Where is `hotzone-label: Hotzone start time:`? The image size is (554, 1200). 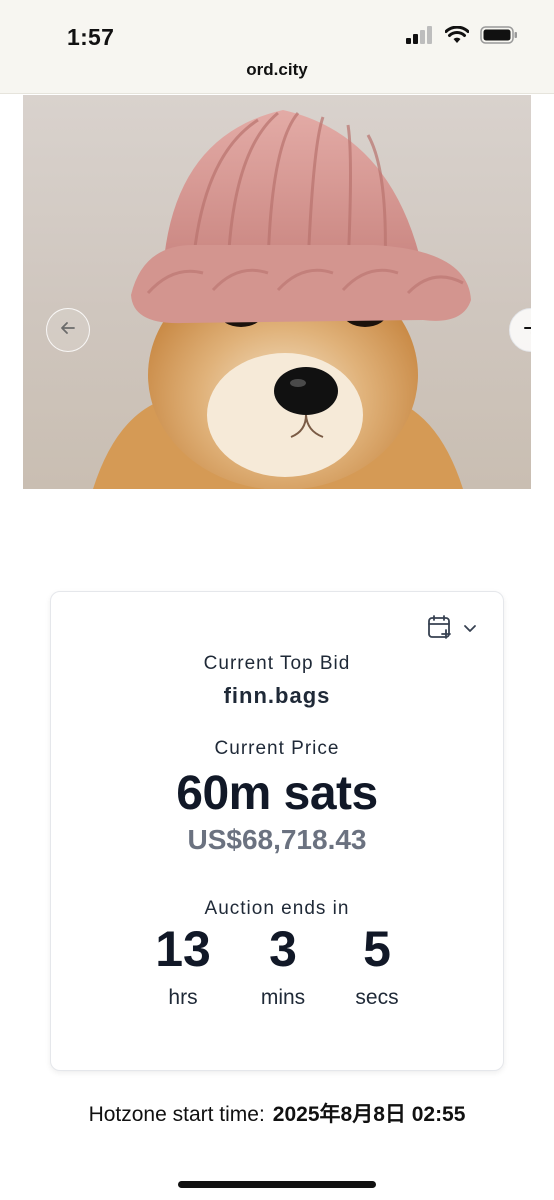 hotzone-label: Hotzone start time: is located at coordinates (176, 1114).